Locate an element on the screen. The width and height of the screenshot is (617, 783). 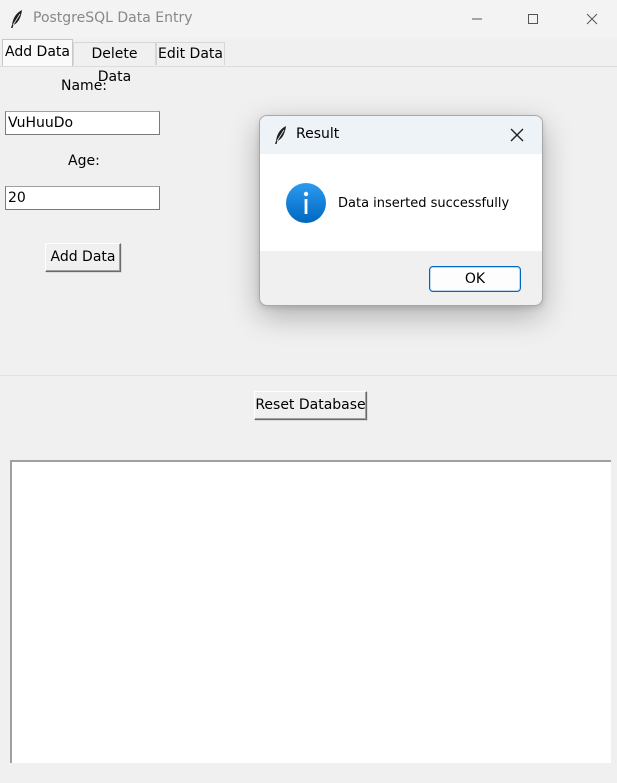
window-title-bar: PostgreSQL Data Entry is located at coordinates (308, 19).